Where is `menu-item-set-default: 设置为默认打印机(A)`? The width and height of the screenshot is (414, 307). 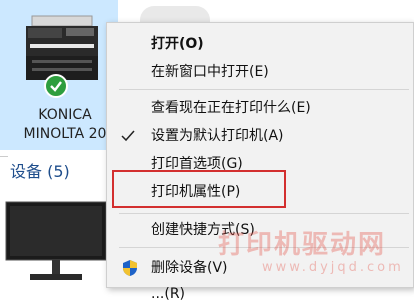 menu-item-set-default: 设置为默认打印机(A) is located at coordinates (260, 136).